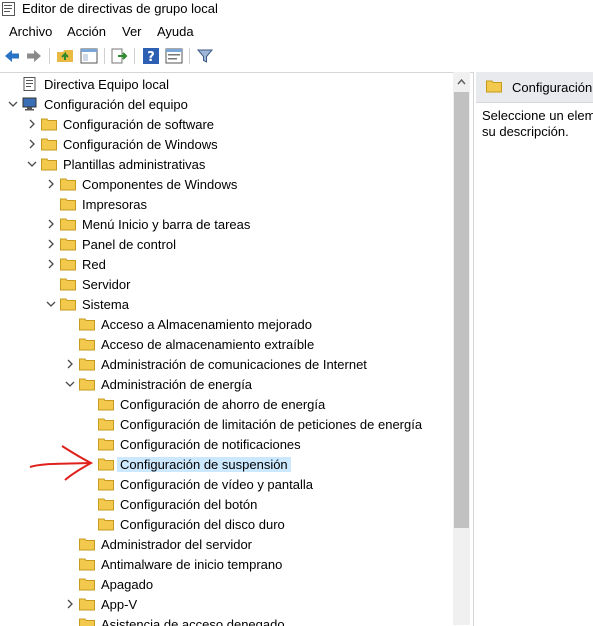  I want to click on properties-icon, so click(174, 56).